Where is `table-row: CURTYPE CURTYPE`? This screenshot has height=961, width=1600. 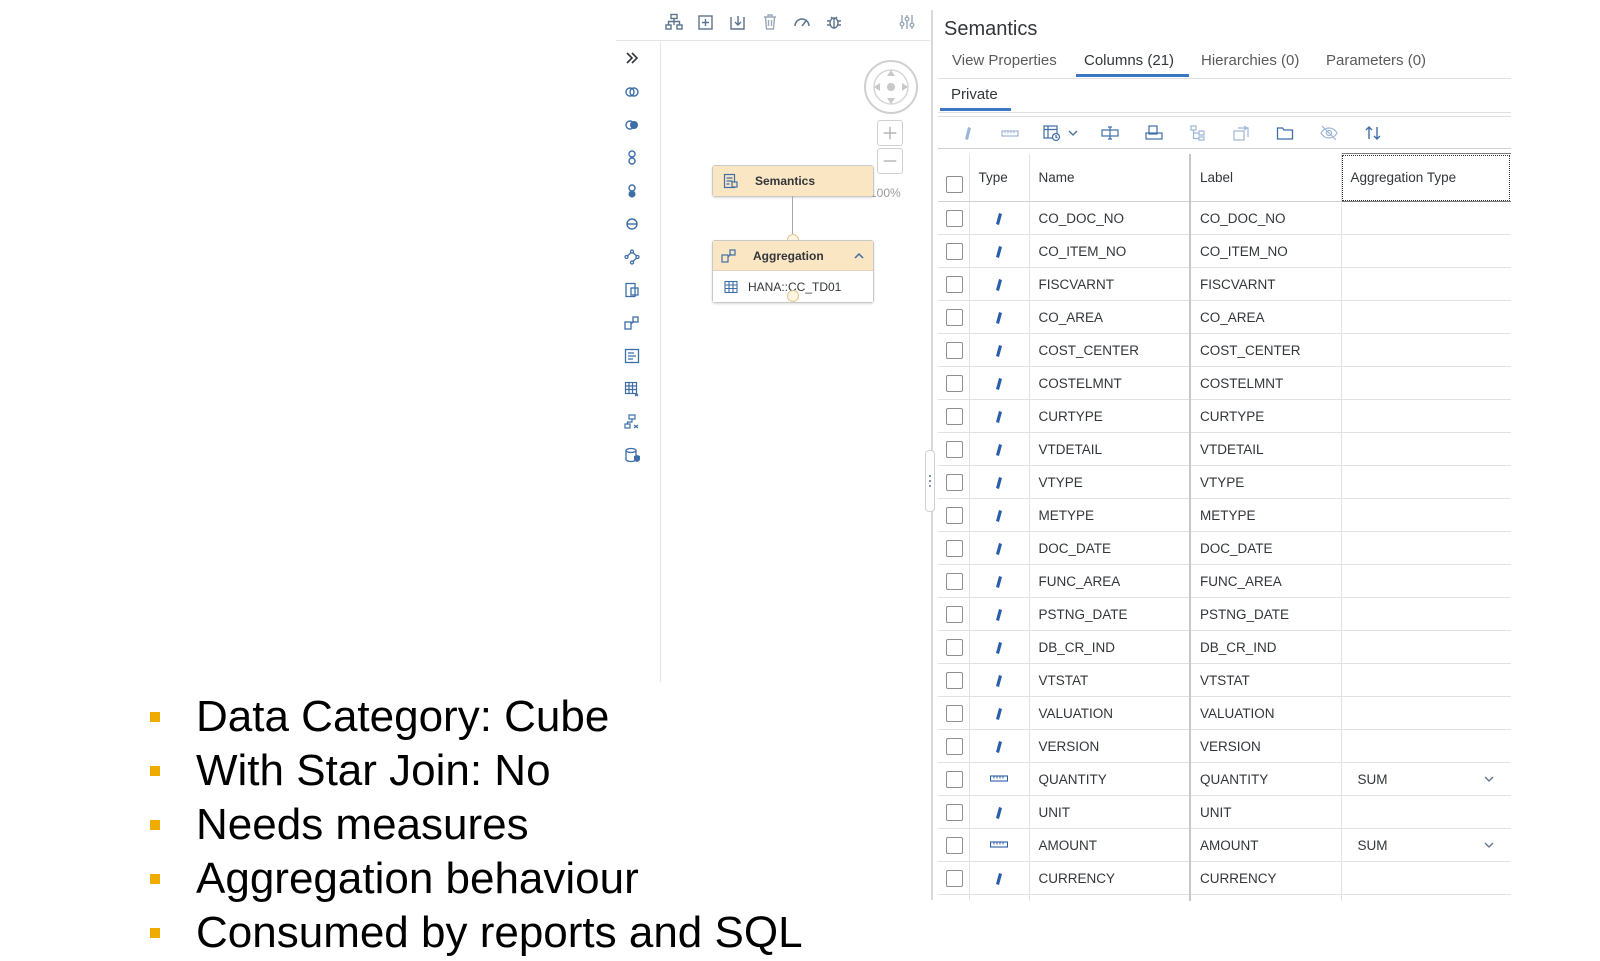
table-row: CURTYPE CURTYPE is located at coordinates (1224, 416).